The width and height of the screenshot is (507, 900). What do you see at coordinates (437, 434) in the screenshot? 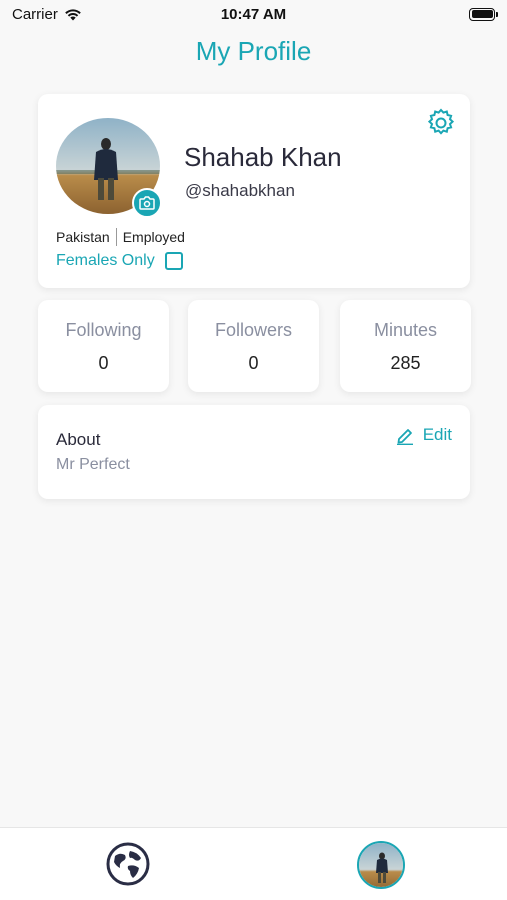
I see `edit-label: Edit` at bounding box center [437, 434].